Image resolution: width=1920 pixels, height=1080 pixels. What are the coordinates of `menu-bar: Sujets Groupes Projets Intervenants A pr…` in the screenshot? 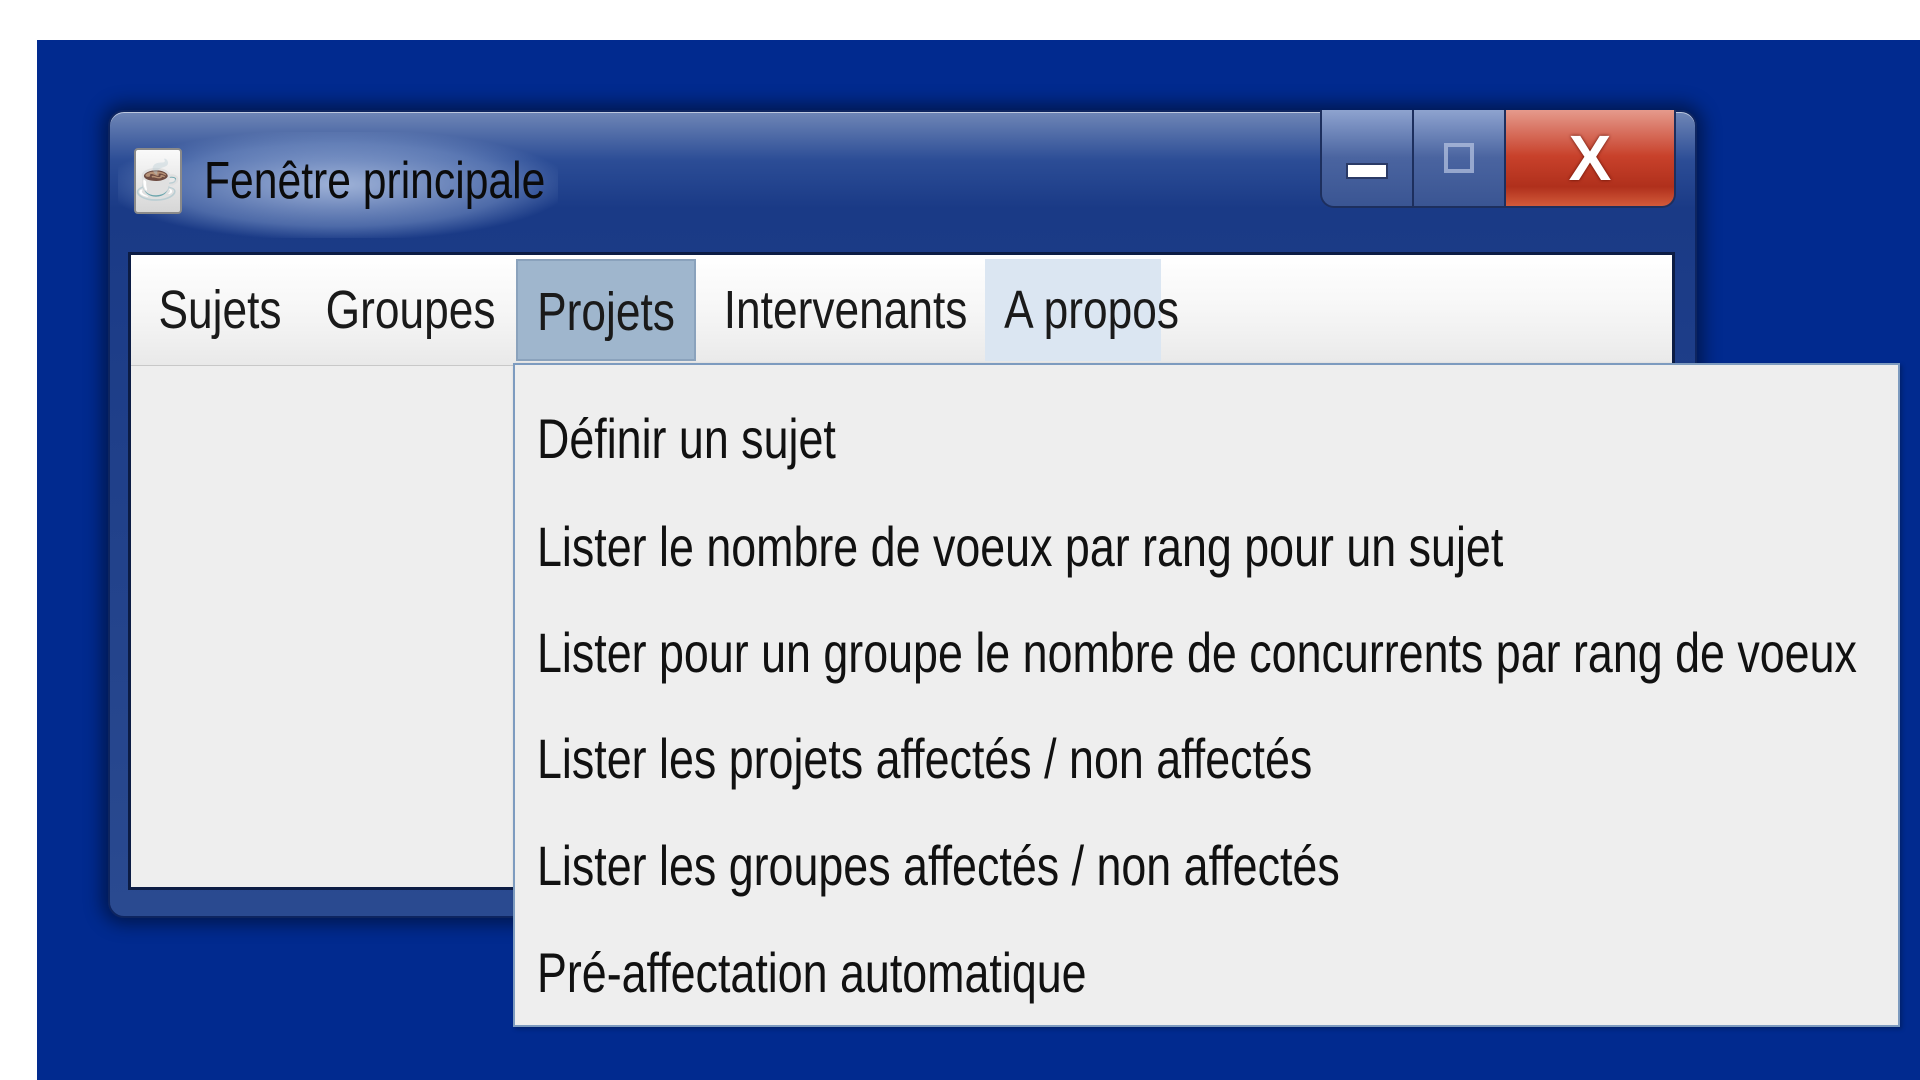 It's located at (901, 310).